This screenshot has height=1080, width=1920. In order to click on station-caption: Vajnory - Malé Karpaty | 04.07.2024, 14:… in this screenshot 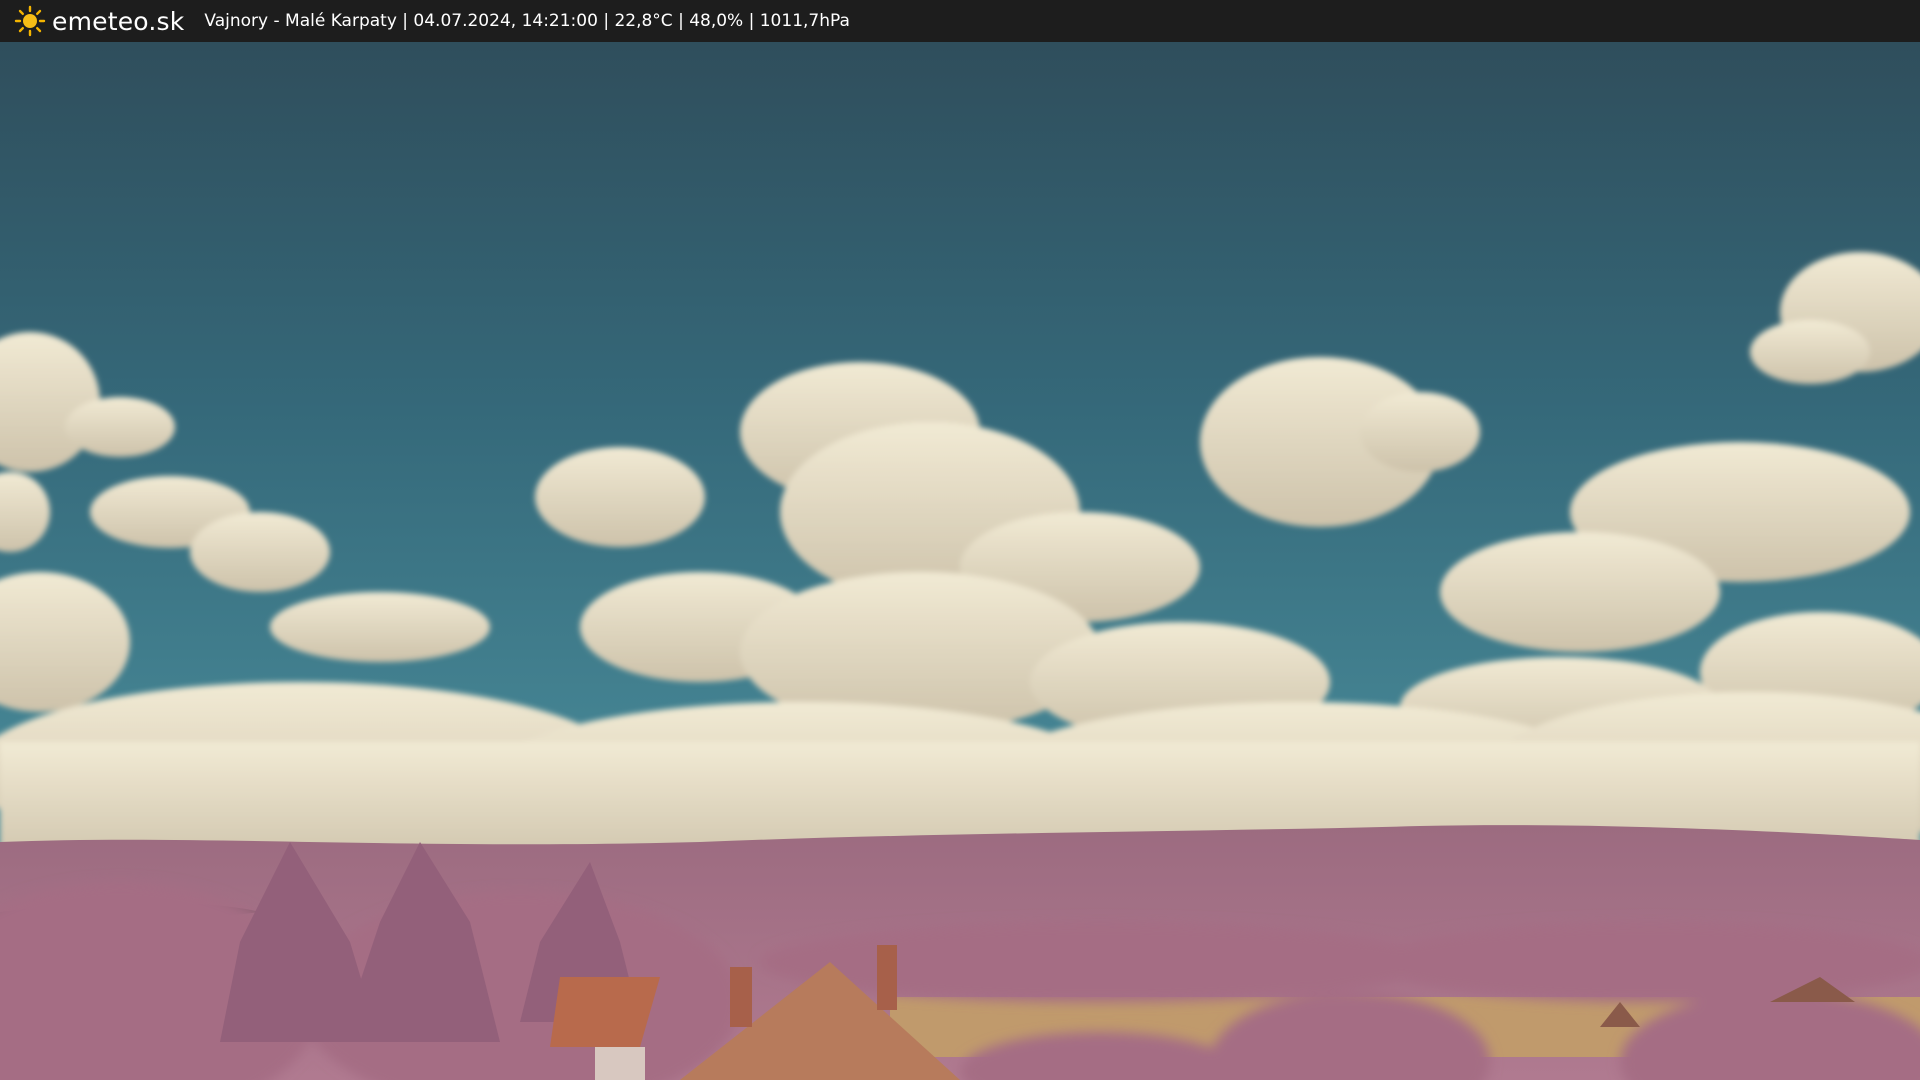, I will do `click(527, 21)`.